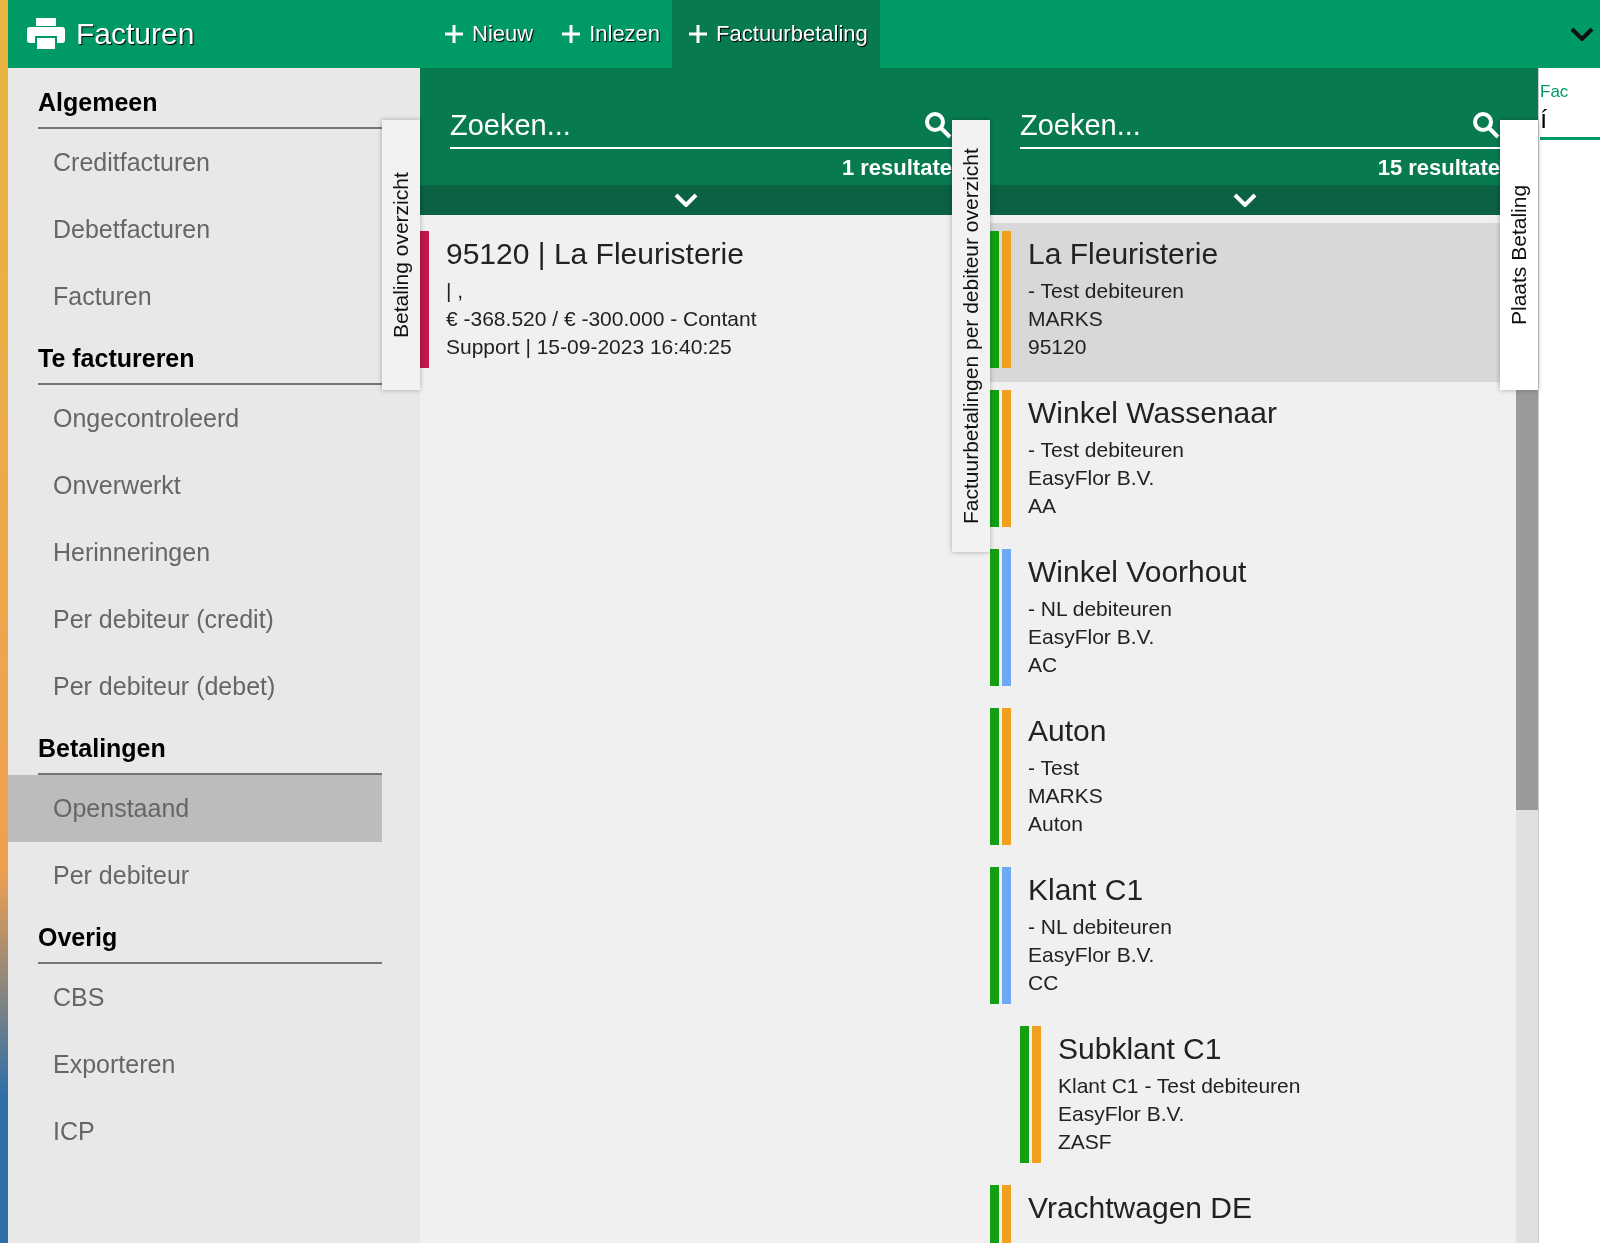  Describe the element at coordinates (1086, 890) in the screenshot. I see `item-title: Klant C1` at that location.